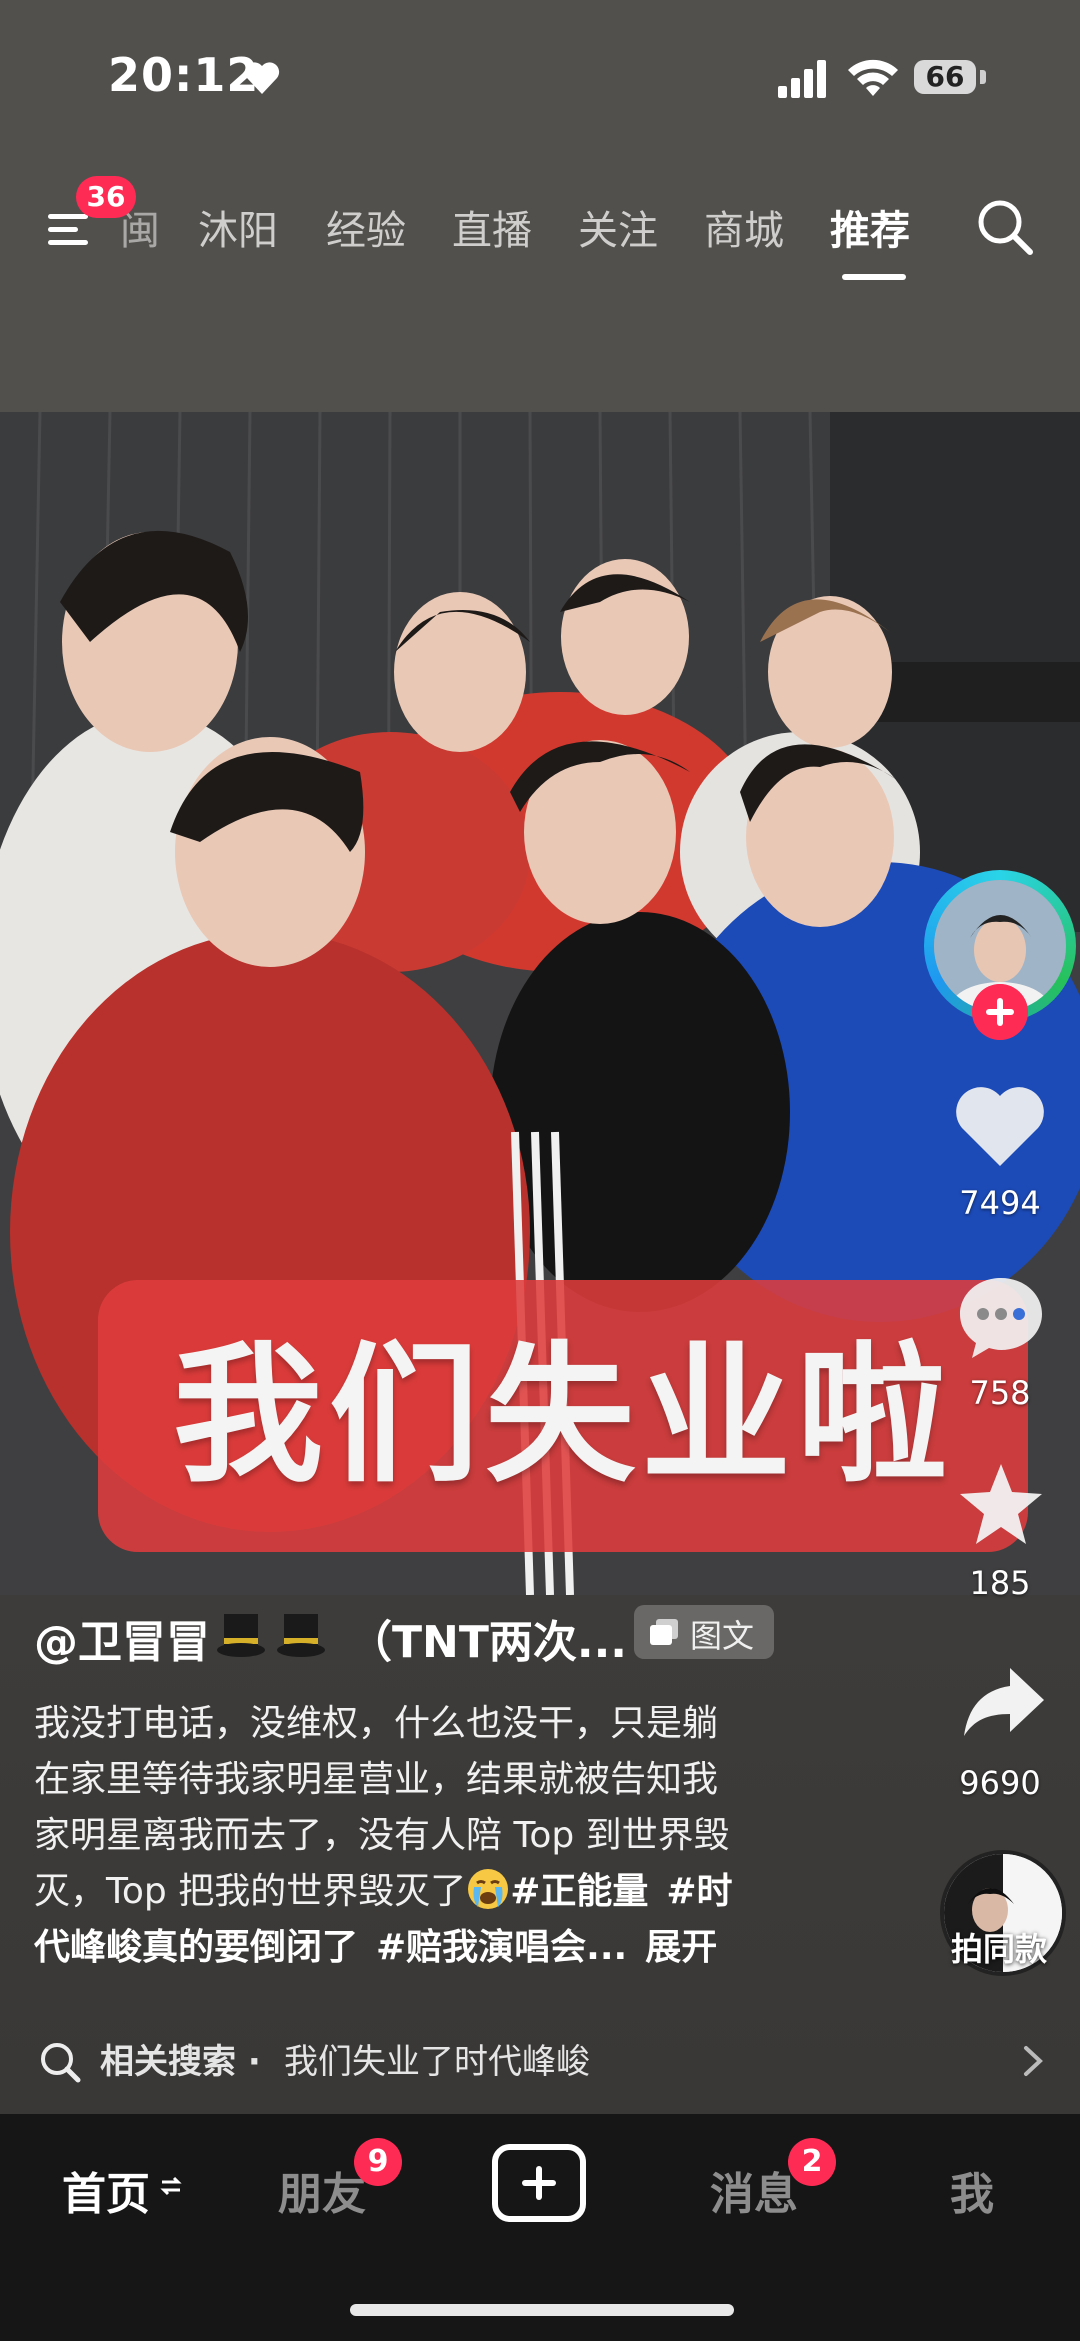 This screenshot has width=1080, height=2341. I want to click on tab-muyang: 沐阳, so click(238, 227).